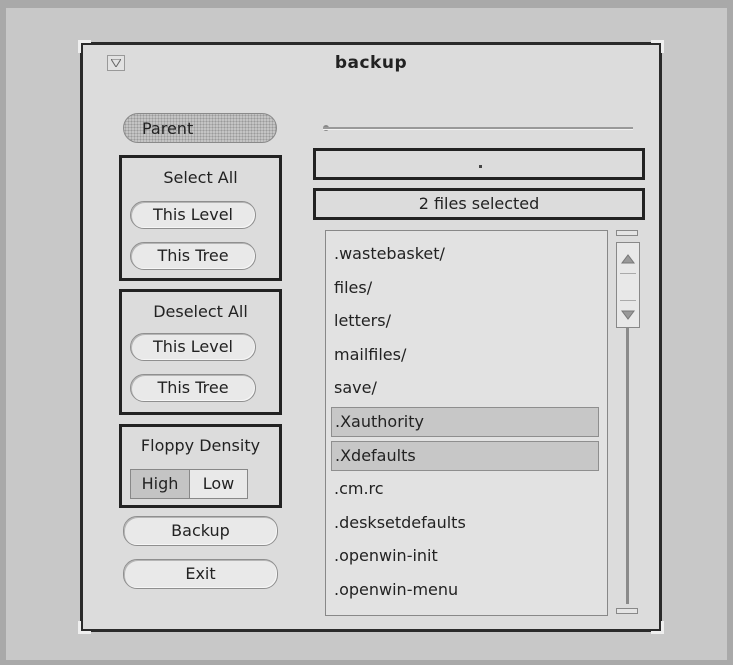  I want to click on file-list-item: .Xauthority, so click(465, 422).